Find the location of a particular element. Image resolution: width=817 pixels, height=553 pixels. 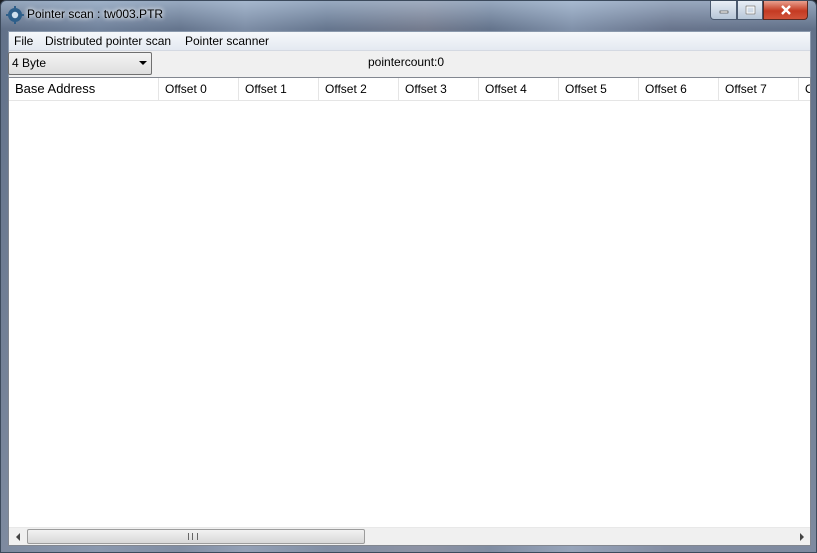

menu-pointer-scanner: Pointer scanner is located at coordinates (227, 41).